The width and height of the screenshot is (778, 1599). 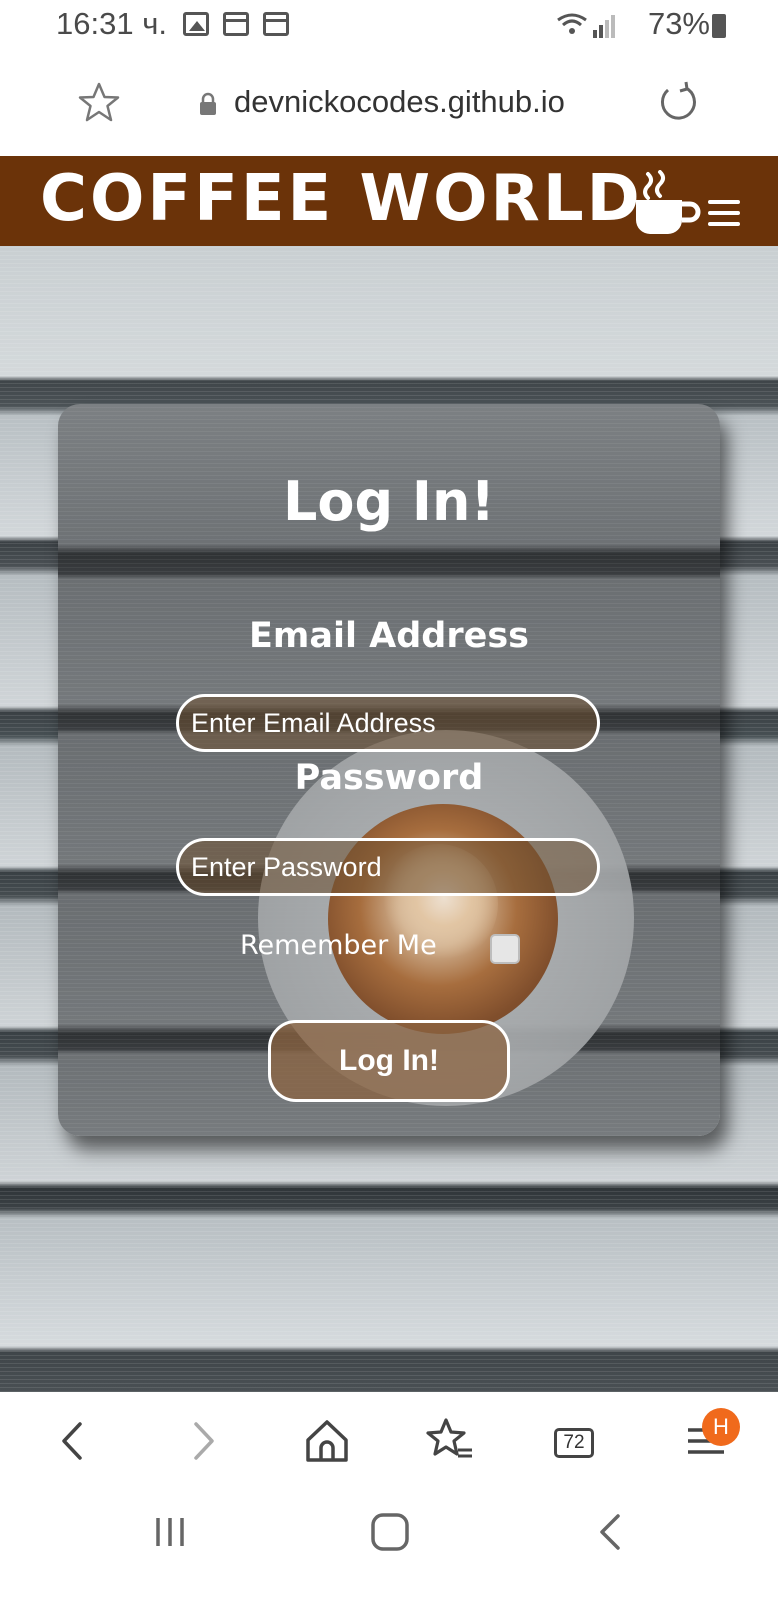 What do you see at coordinates (389, 636) in the screenshot?
I see `email-label: Email Address` at bounding box center [389, 636].